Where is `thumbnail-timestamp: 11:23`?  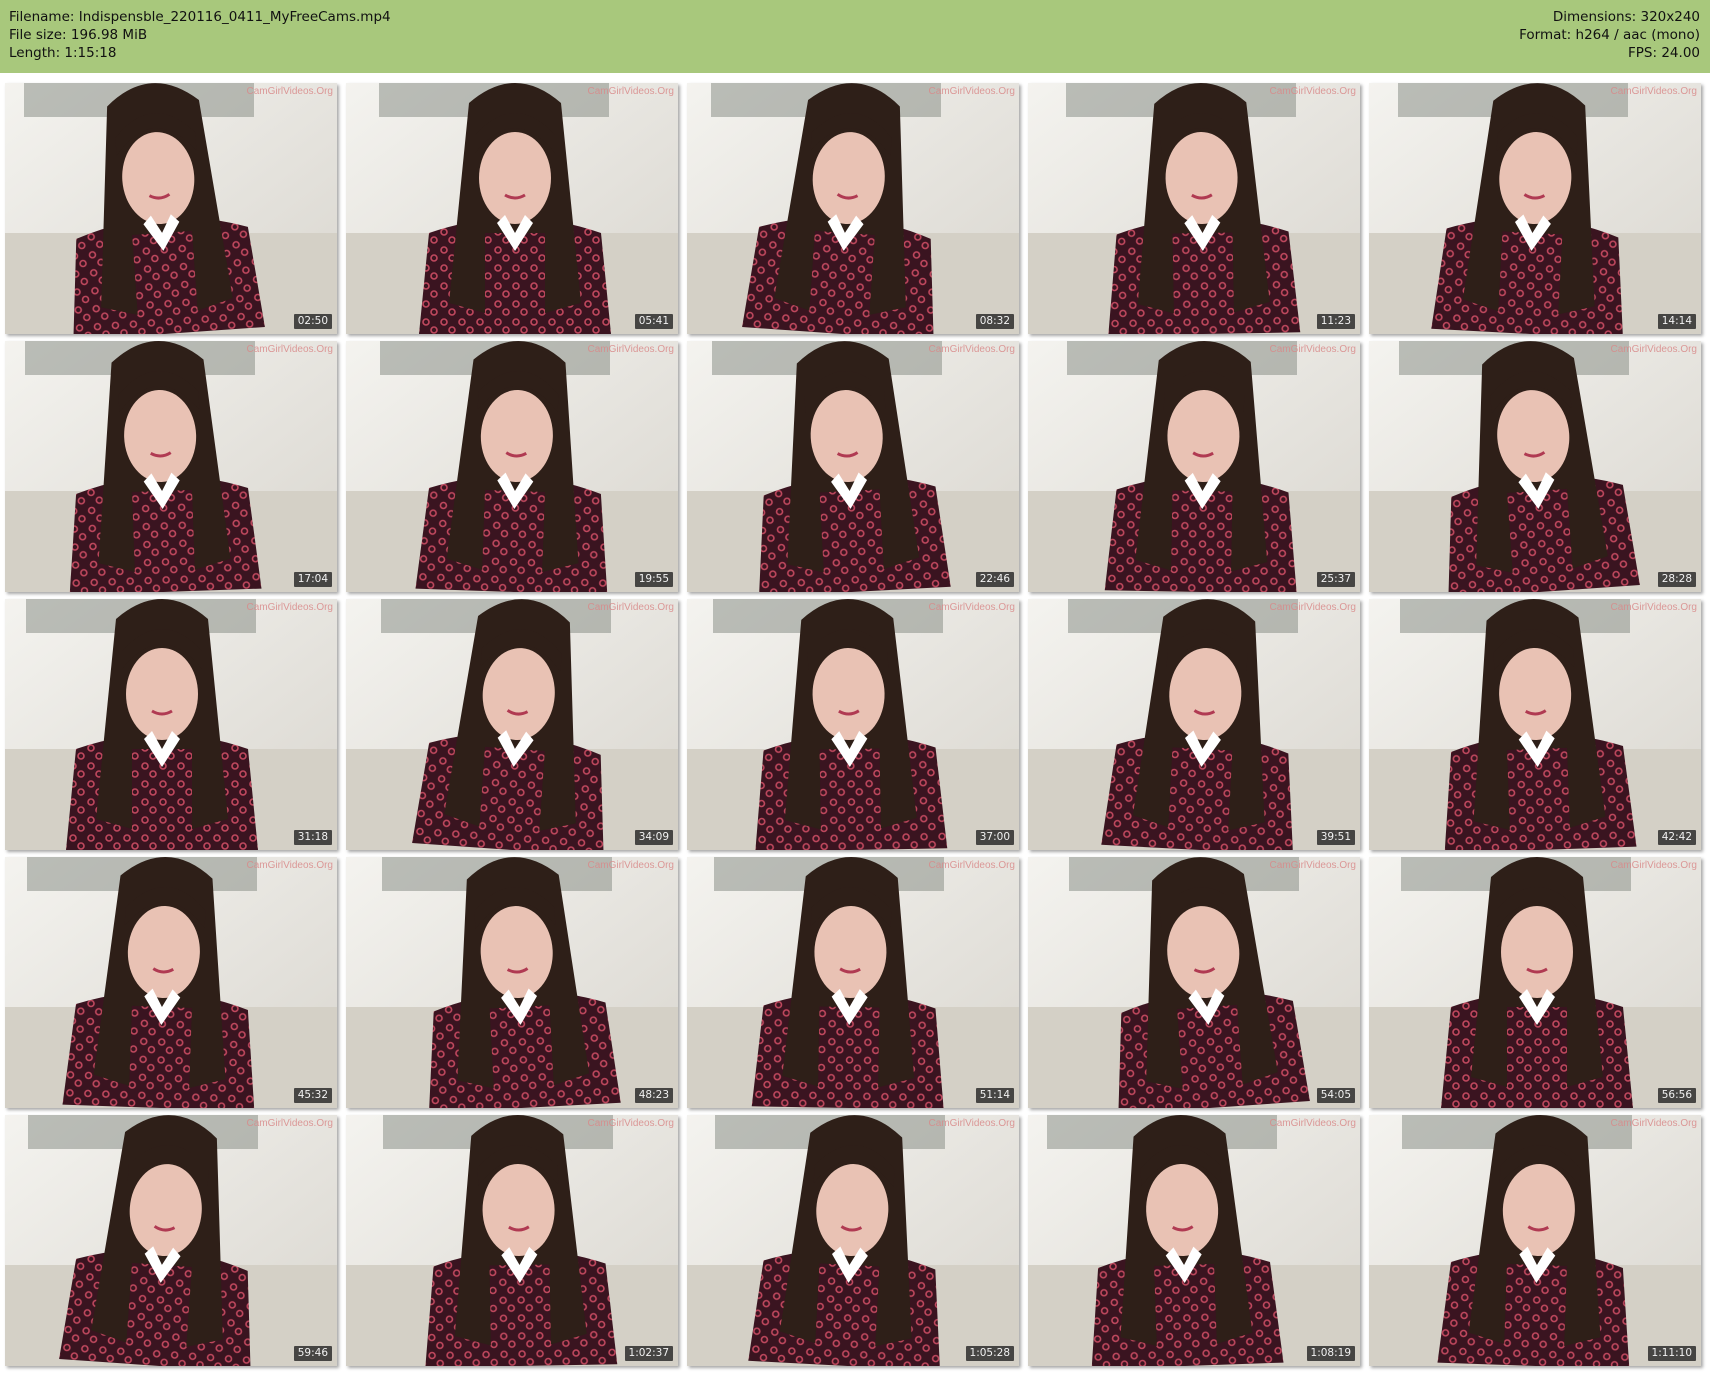
thumbnail-timestamp: 11:23 is located at coordinates (1335, 321).